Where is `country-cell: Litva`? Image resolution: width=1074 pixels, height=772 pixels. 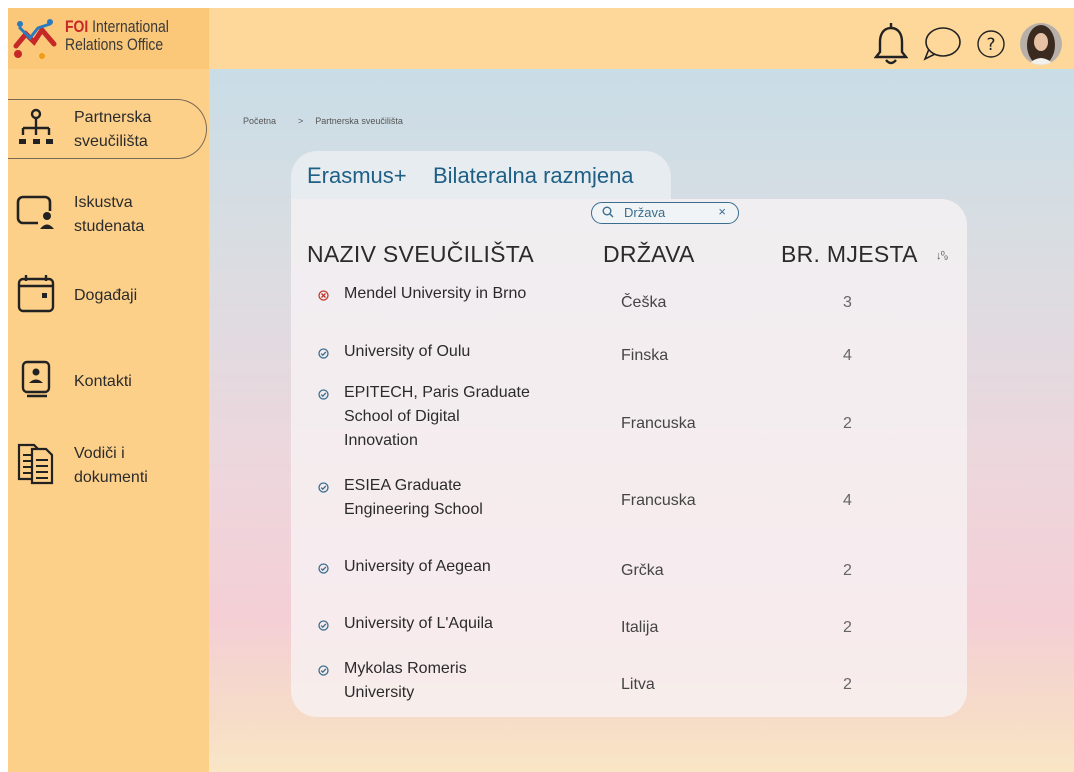
country-cell: Litva is located at coordinates (638, 684).